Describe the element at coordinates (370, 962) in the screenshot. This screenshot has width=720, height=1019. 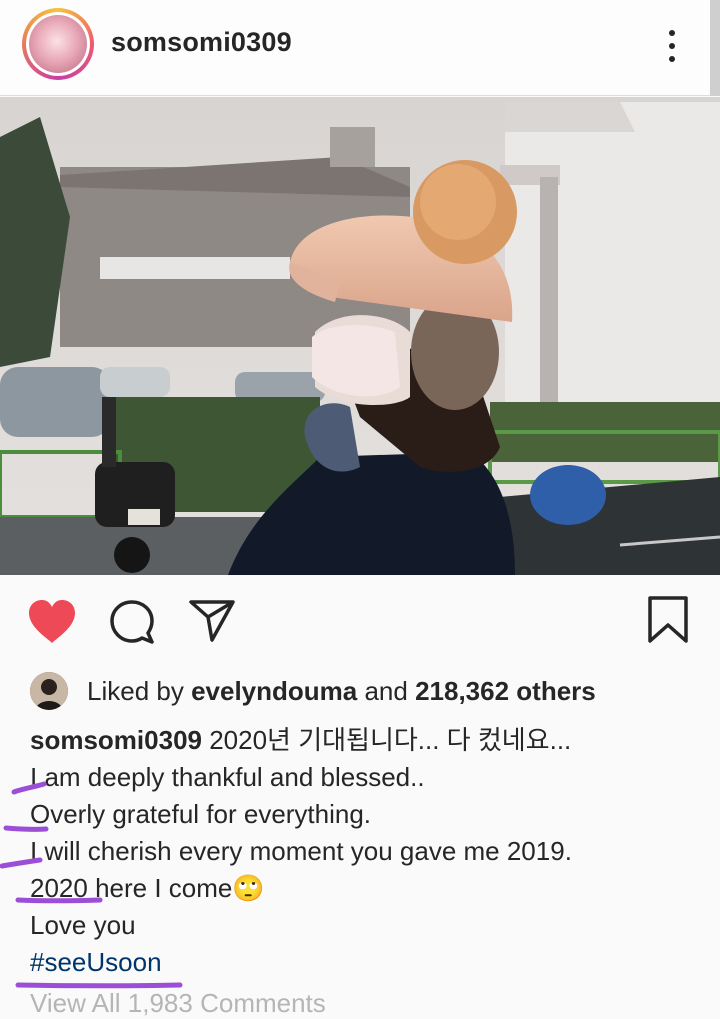
I see `hashtag-link: #seeUsoon` at that location.